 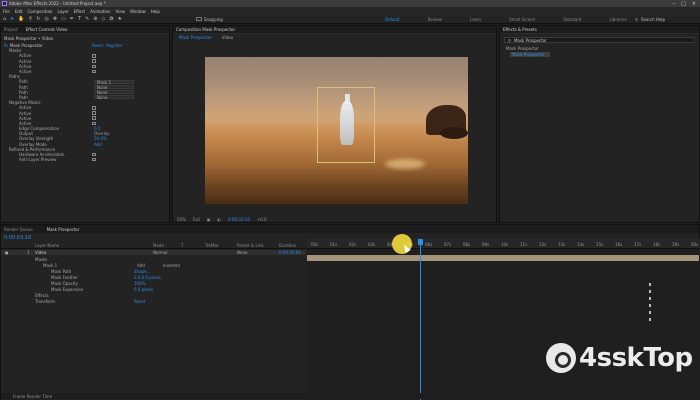 I want to click on effects-search: ⚲ Mask Prospector, so click(x=599, y=40).